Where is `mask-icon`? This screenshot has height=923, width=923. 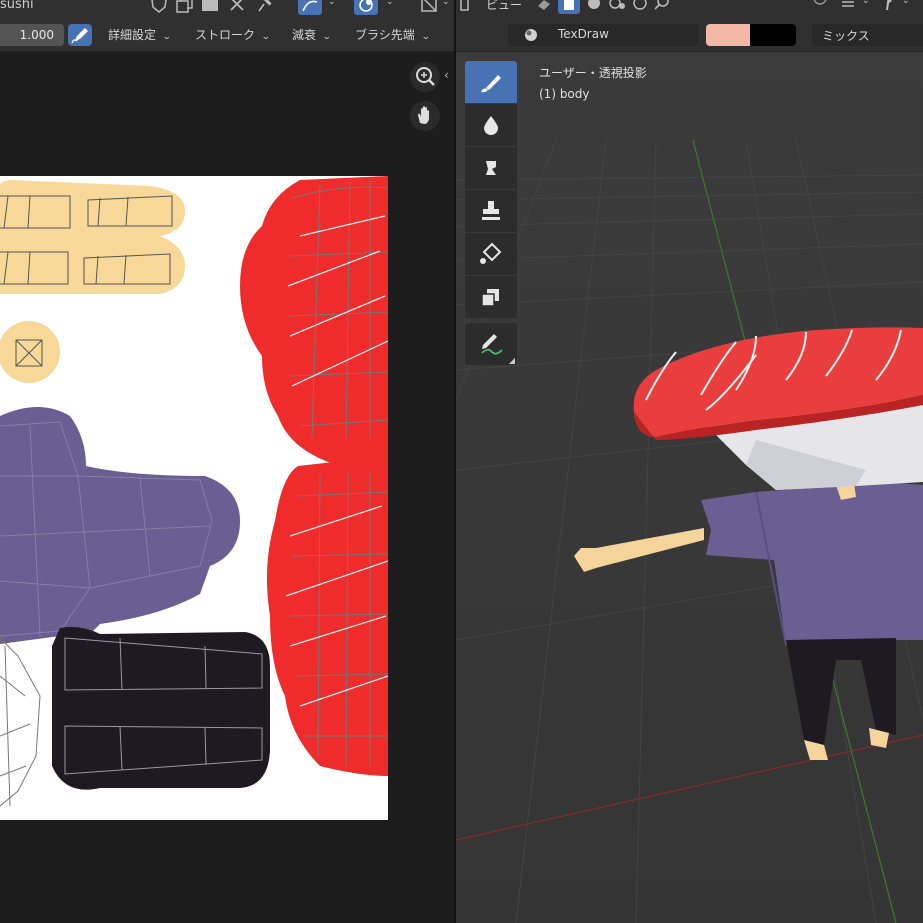 mask-icon is located at coordinates (490, 298).